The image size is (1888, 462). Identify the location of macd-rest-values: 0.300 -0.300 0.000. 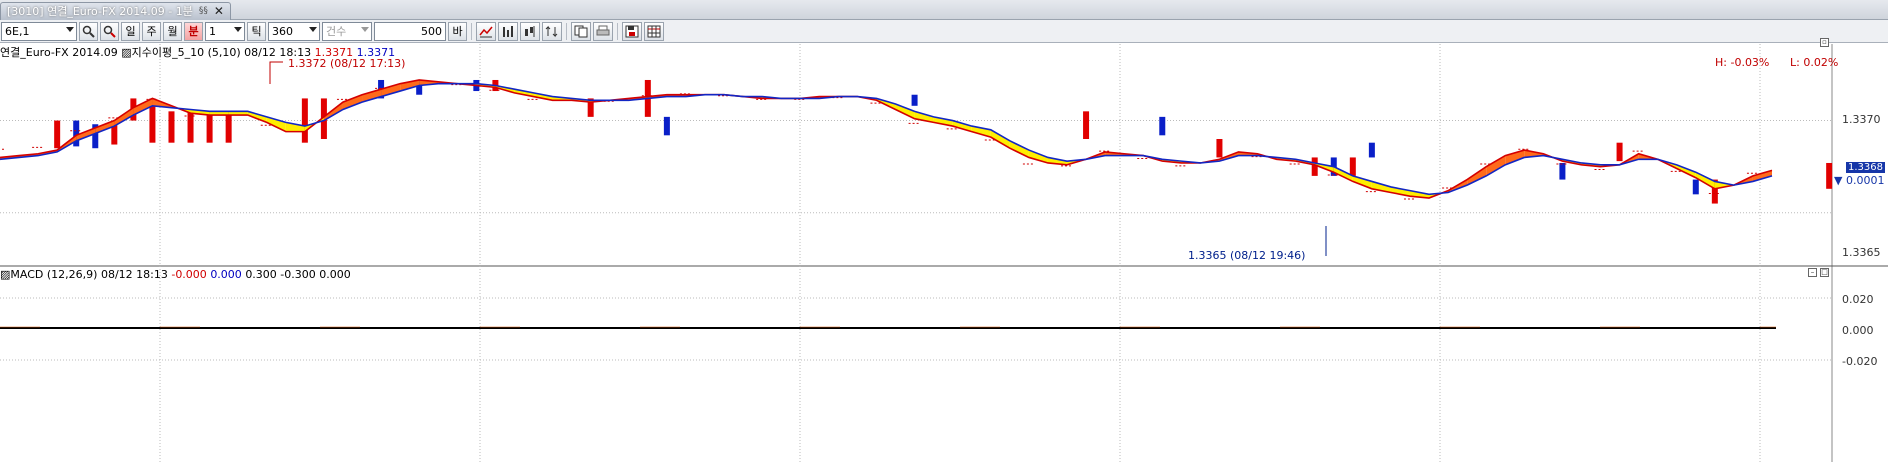
(298, 274).